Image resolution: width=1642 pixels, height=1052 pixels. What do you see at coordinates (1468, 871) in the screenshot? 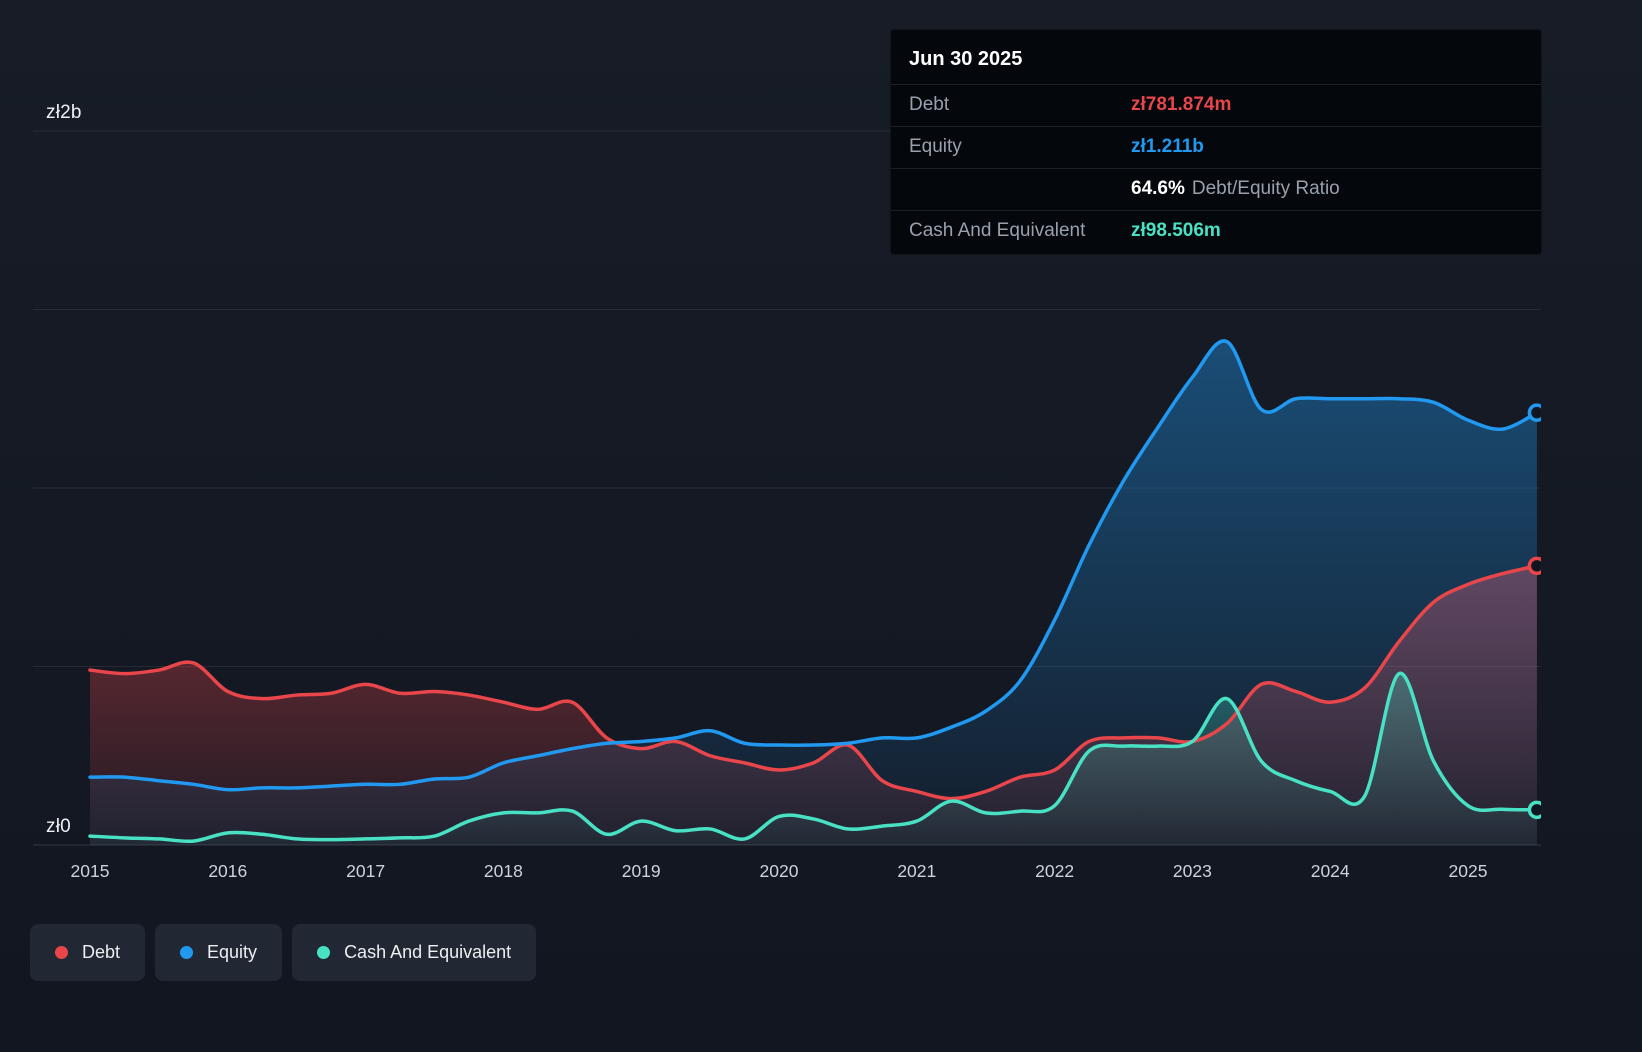
I see `svg-text: 2025` at bounding box center [1468, 871].